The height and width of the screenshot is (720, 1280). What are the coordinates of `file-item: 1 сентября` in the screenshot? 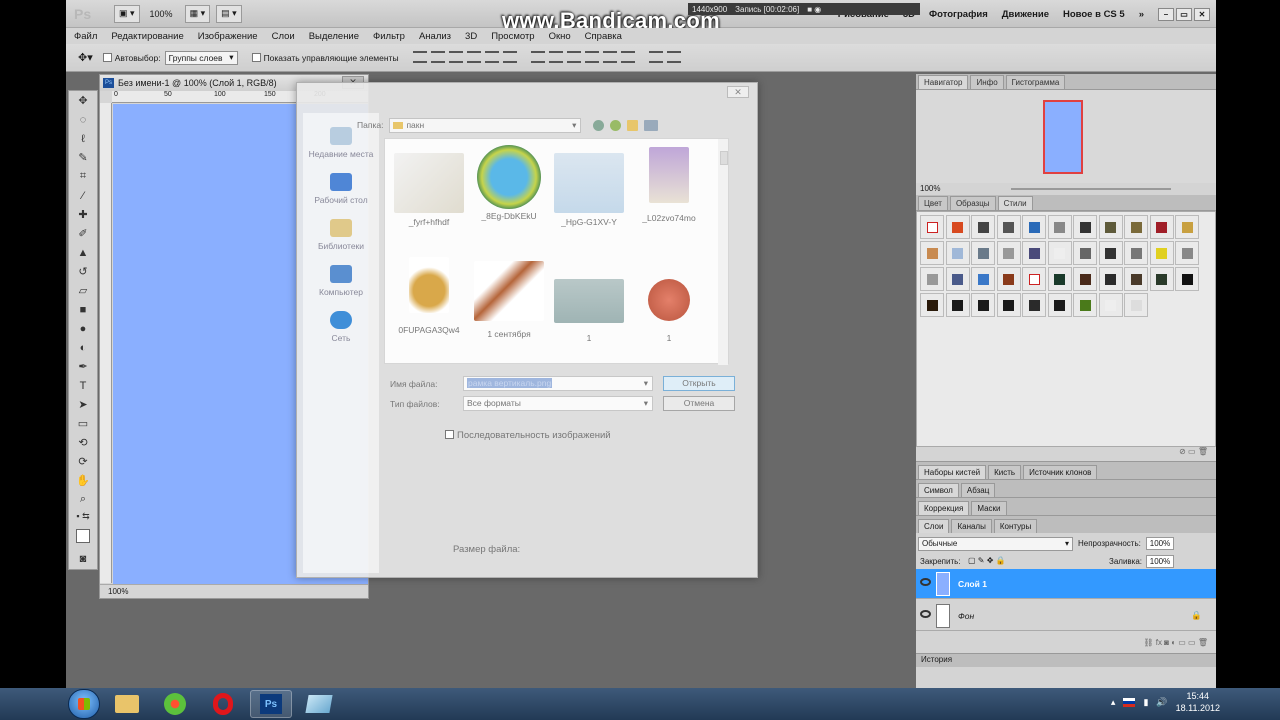 It's located at (509, 300).